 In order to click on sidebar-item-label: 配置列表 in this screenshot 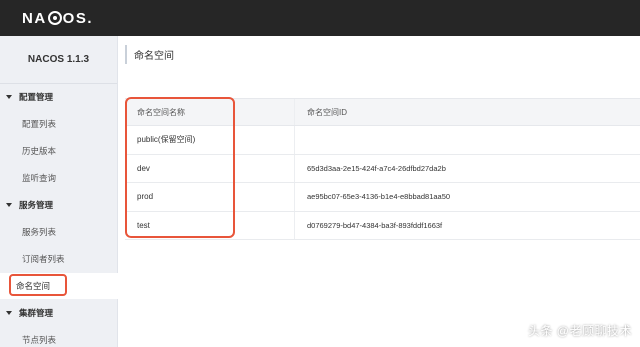, I will do `click(39, 124)`.